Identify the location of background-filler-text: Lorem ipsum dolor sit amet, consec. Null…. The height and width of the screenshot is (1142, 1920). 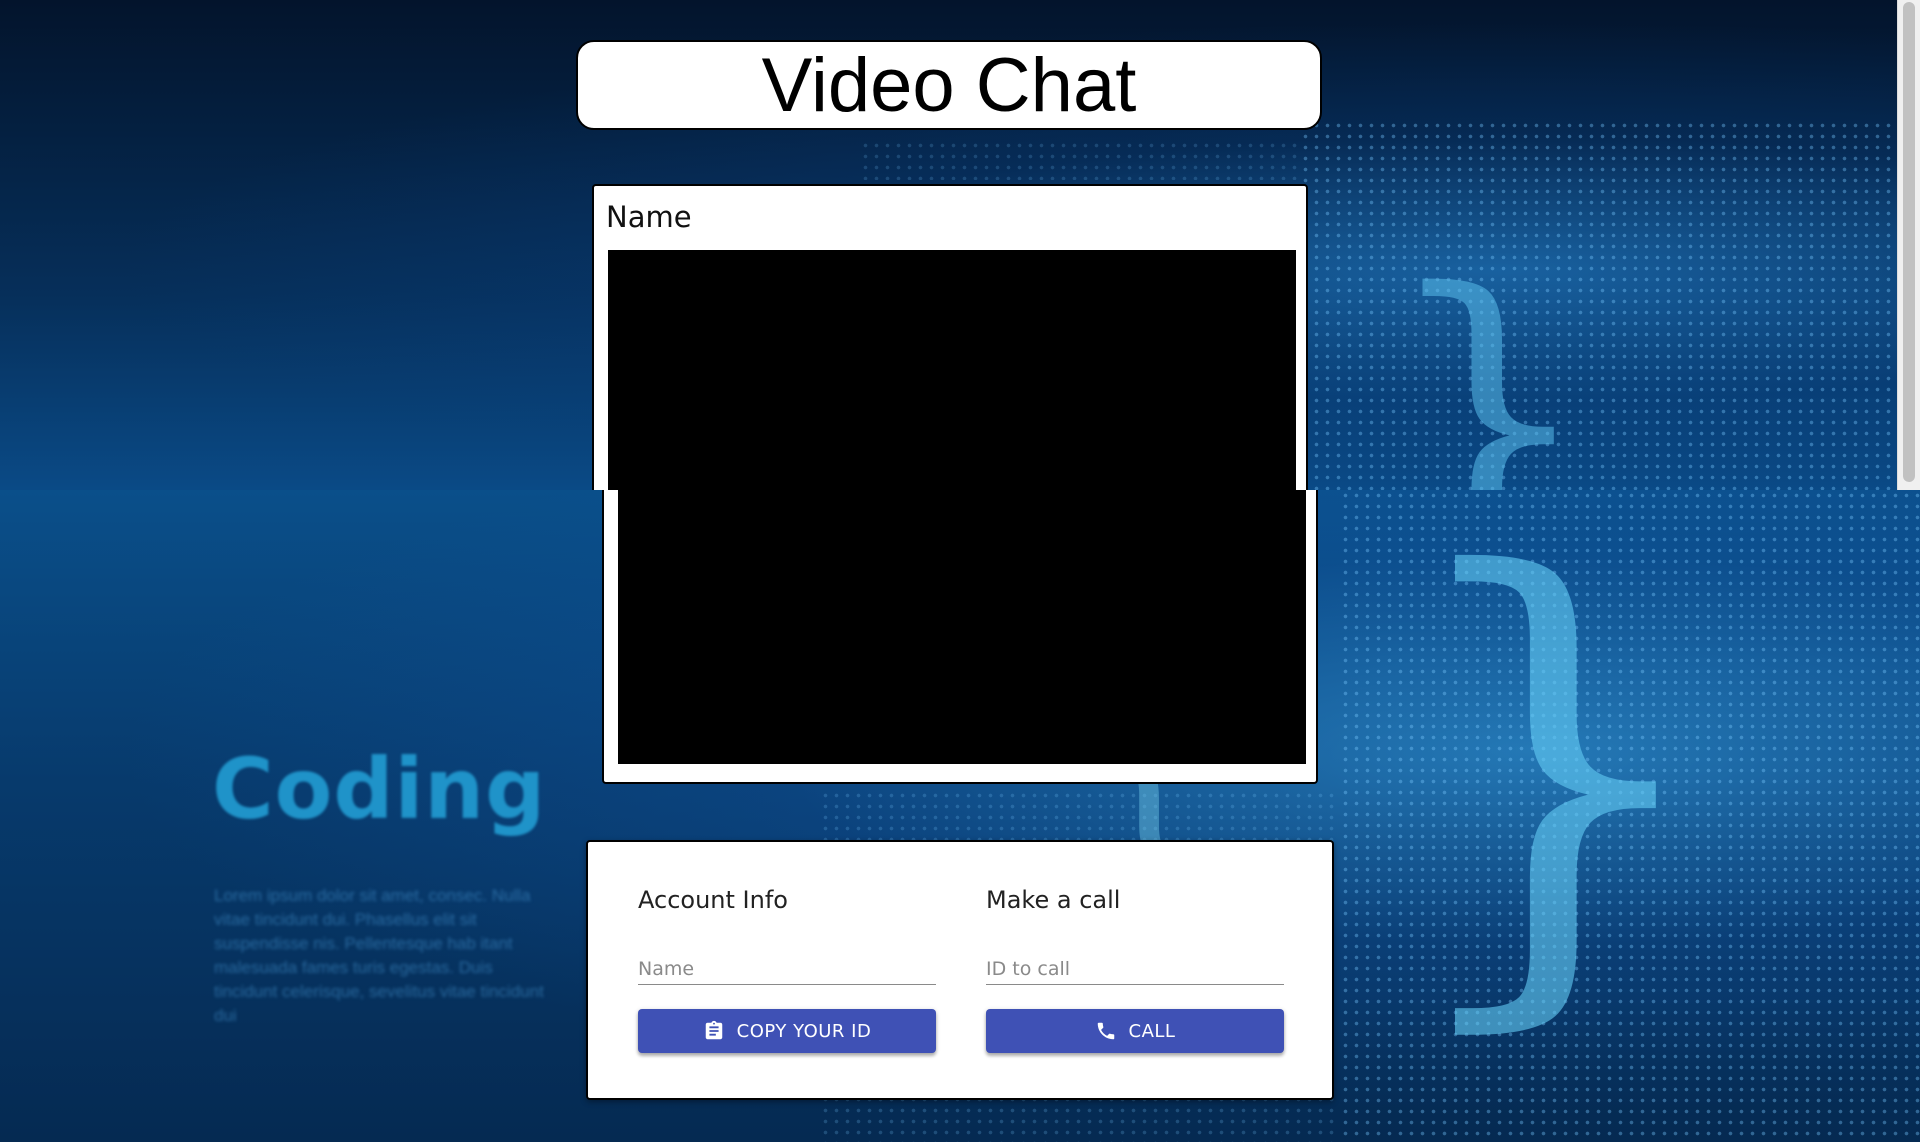
(379, 955).